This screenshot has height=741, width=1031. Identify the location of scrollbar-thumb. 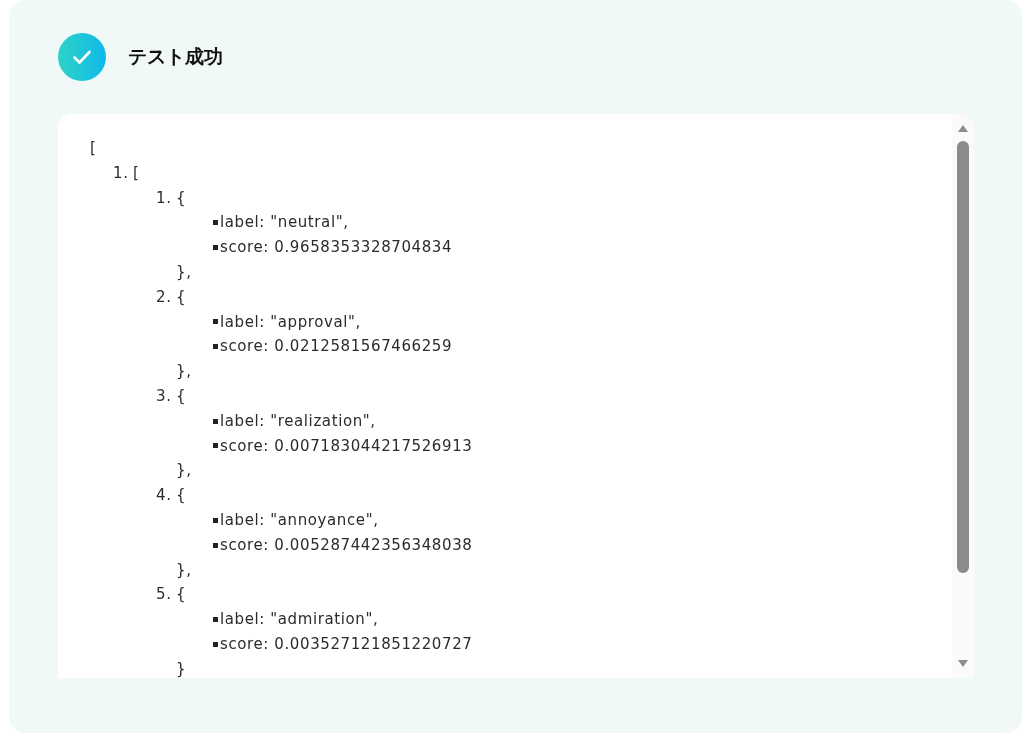
(963, 357).